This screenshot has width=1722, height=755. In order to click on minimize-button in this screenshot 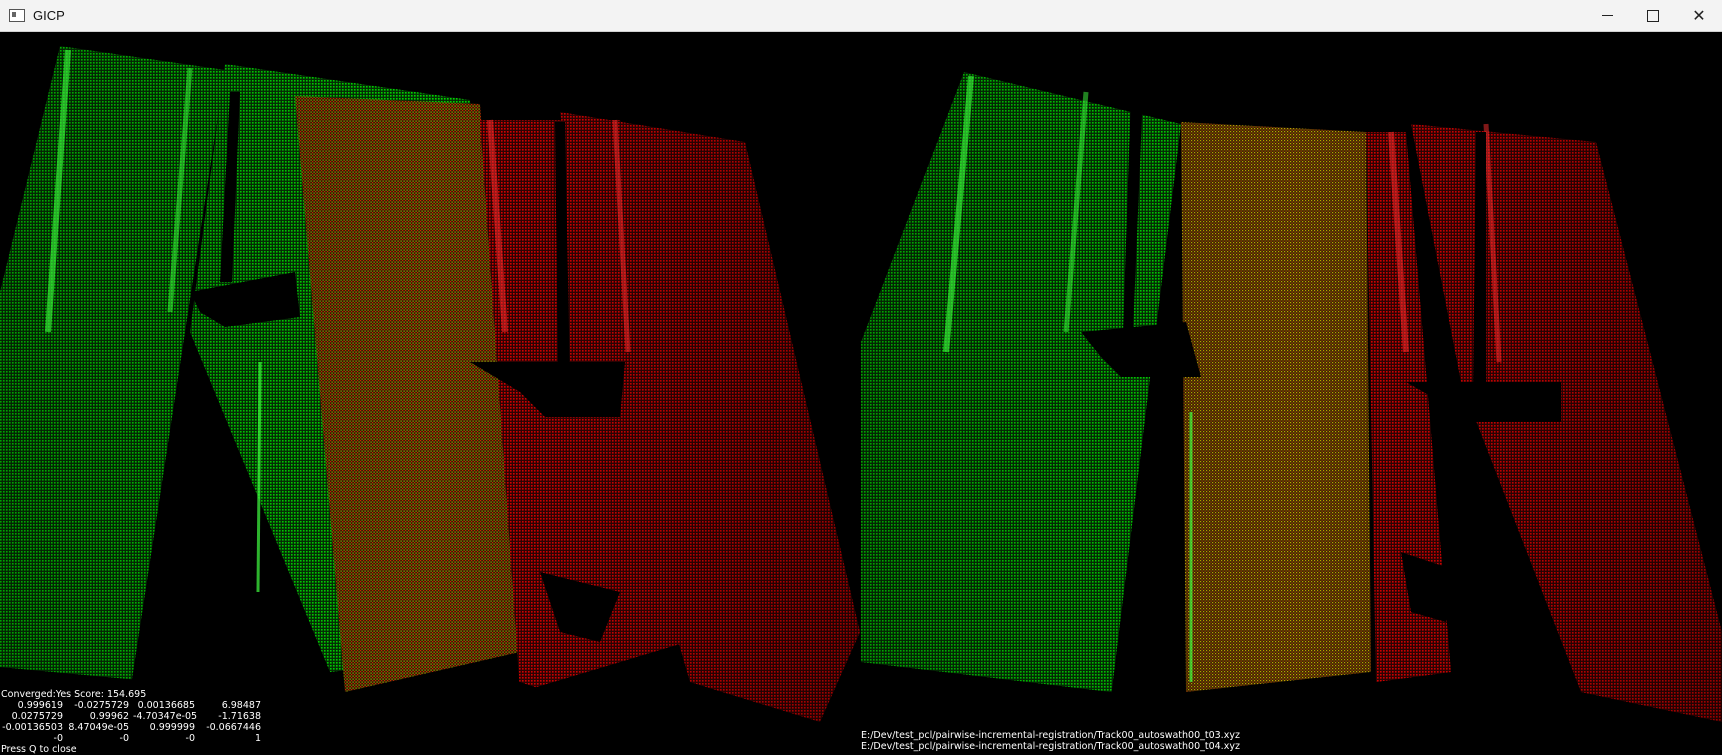, I will do `click(1607, 15)`.